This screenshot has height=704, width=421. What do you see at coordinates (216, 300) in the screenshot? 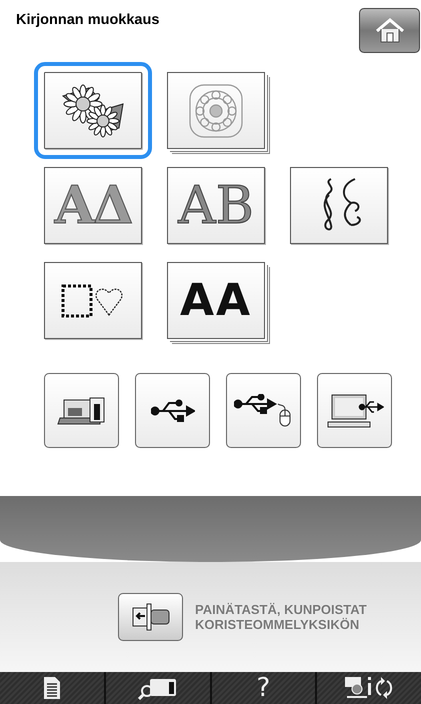
I see `letters-sample: AA` at bounding box center [216, 300].